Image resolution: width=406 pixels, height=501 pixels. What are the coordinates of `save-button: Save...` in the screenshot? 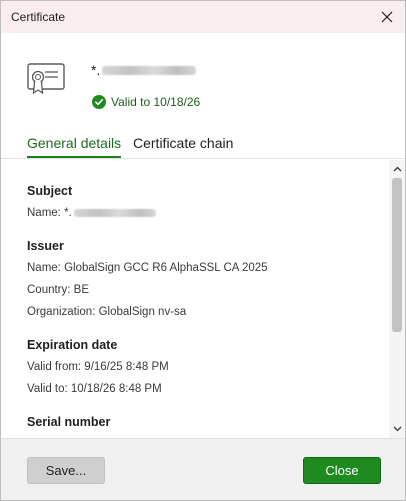 It's located at (66, 470).